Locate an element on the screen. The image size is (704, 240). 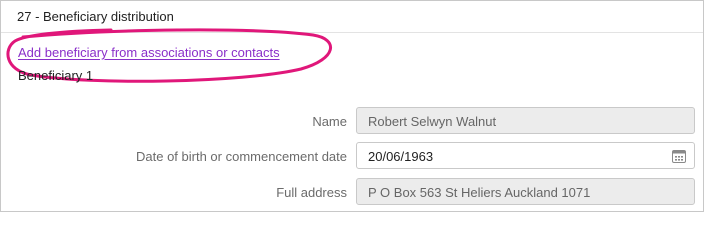
dob-label: Date of birth or commencement date is located at coordinates (241, 156).